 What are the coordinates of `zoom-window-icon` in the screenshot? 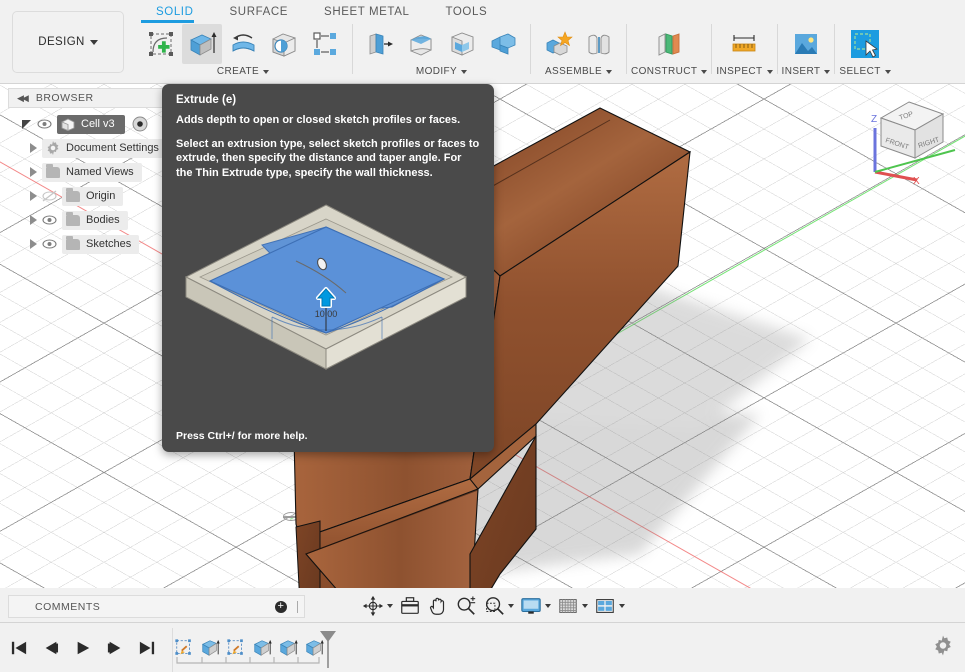 It's located at (498, 606).